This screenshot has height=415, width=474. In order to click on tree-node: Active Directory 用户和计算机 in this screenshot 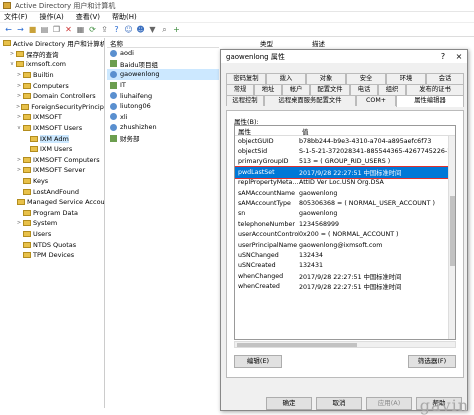, I will do `click(52, 43)`.